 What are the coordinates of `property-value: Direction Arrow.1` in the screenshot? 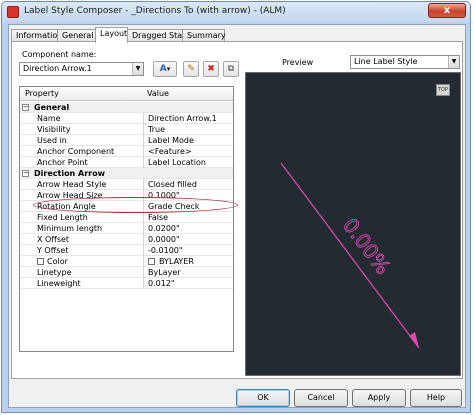 It's located at (188, 118).